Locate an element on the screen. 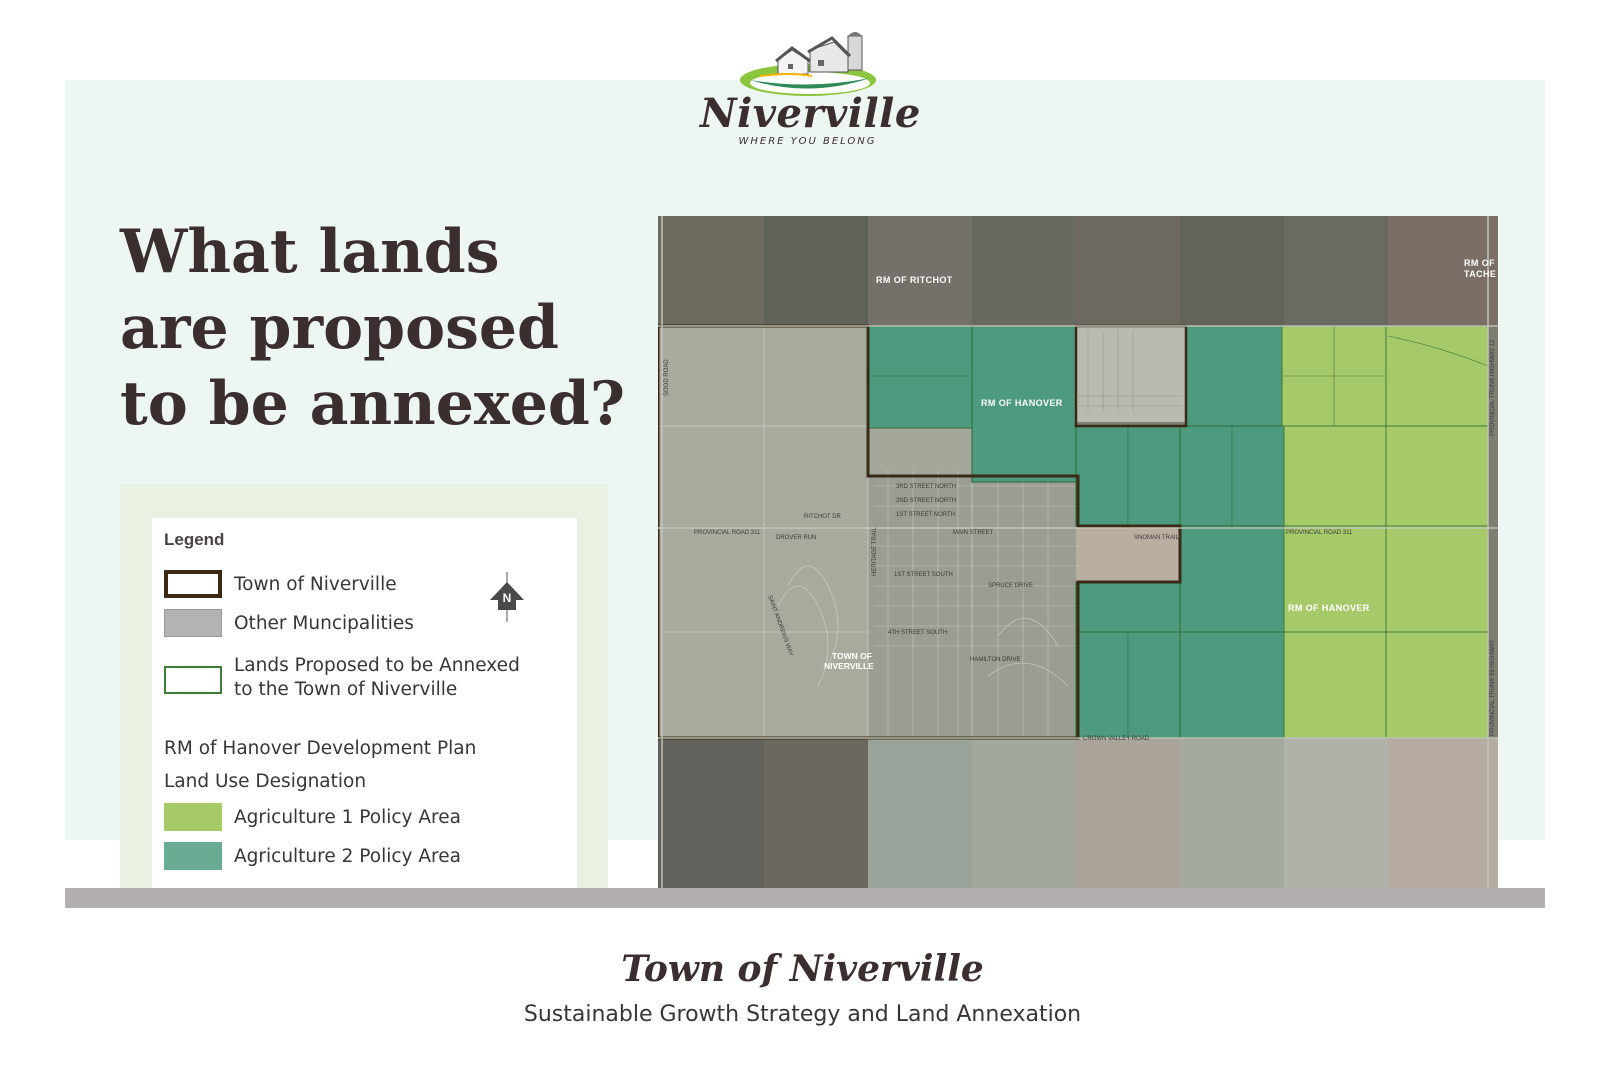  label-heritage-trail: HERITAGE TRAIL is located at coordinates (875, 551).